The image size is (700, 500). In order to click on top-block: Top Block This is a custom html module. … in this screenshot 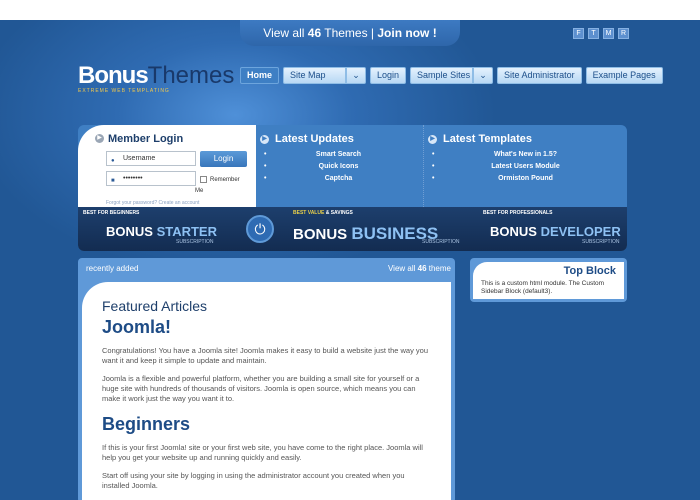, I will do `click(548, 280)`.